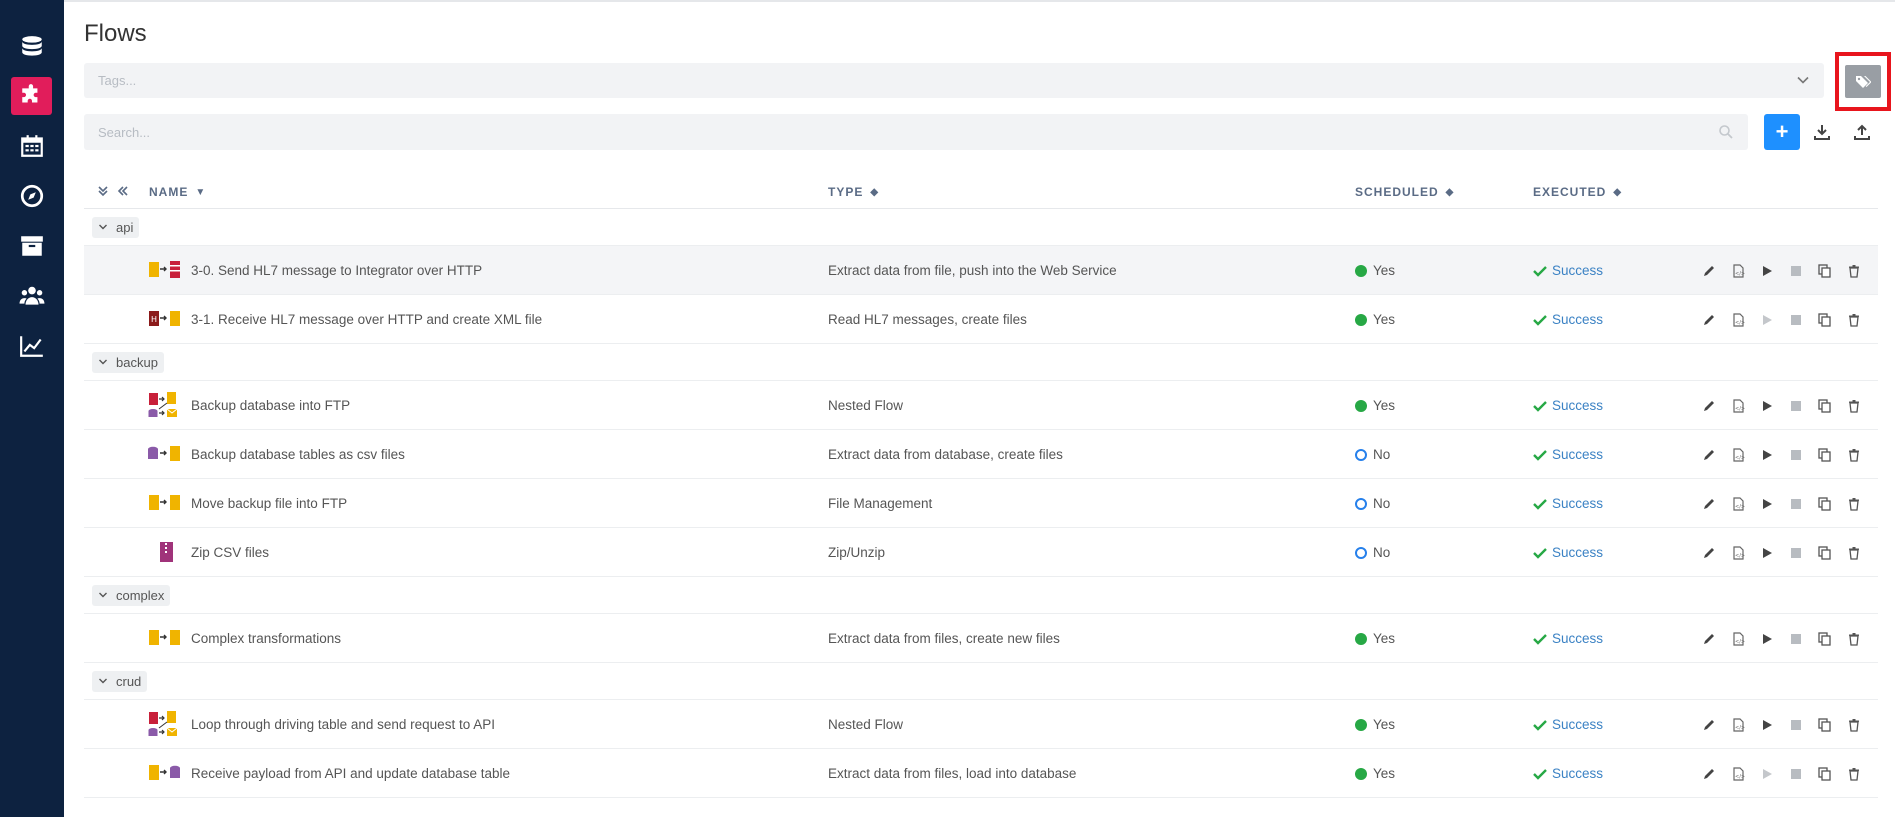 This screenshot has height=817, width=1895. Describe the element at coordinates (230, 552) in the screenshot. I see `flow-name-link: Zip CSV files` at that location.